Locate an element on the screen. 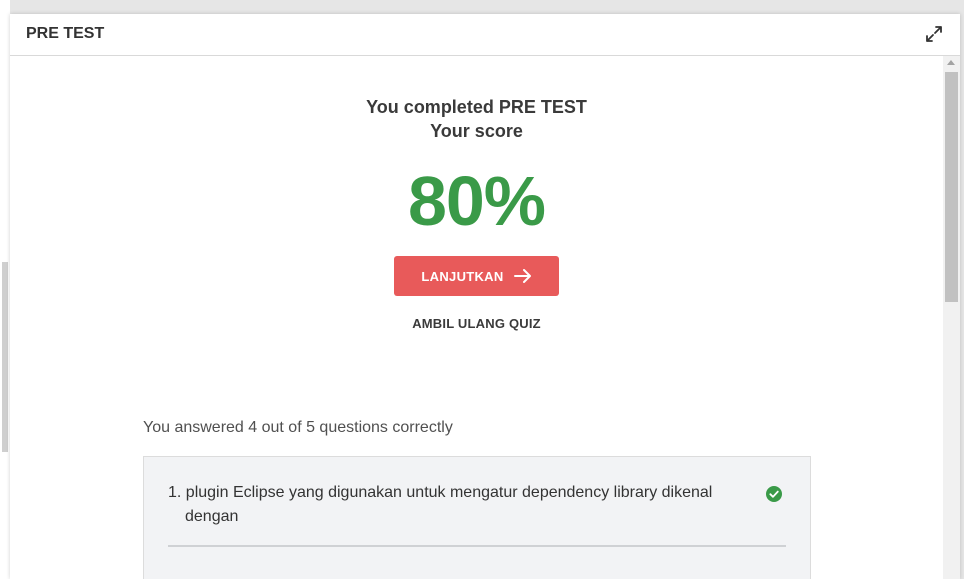  question-divider is located at coordinates (477, 546).